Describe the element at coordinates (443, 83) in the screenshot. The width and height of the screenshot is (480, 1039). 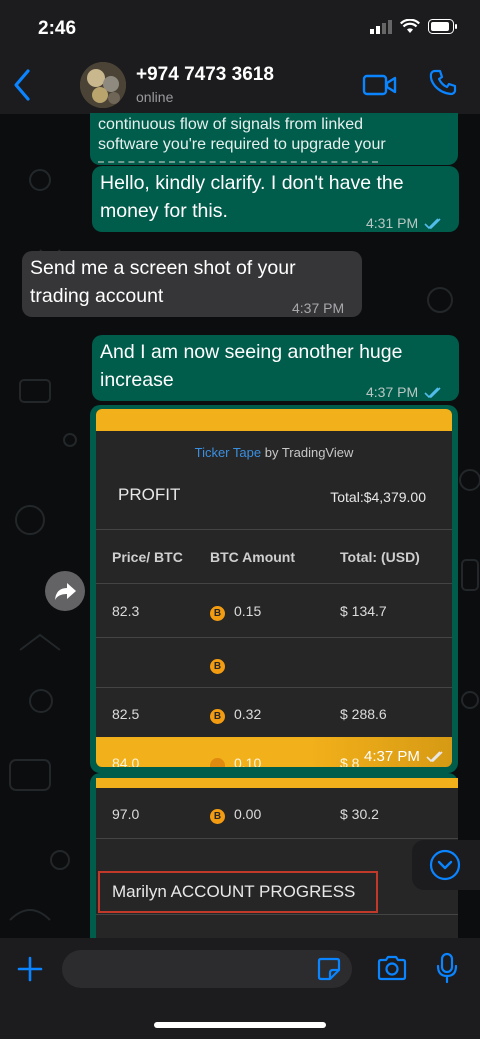
I see `phone-call-icon` at that location.